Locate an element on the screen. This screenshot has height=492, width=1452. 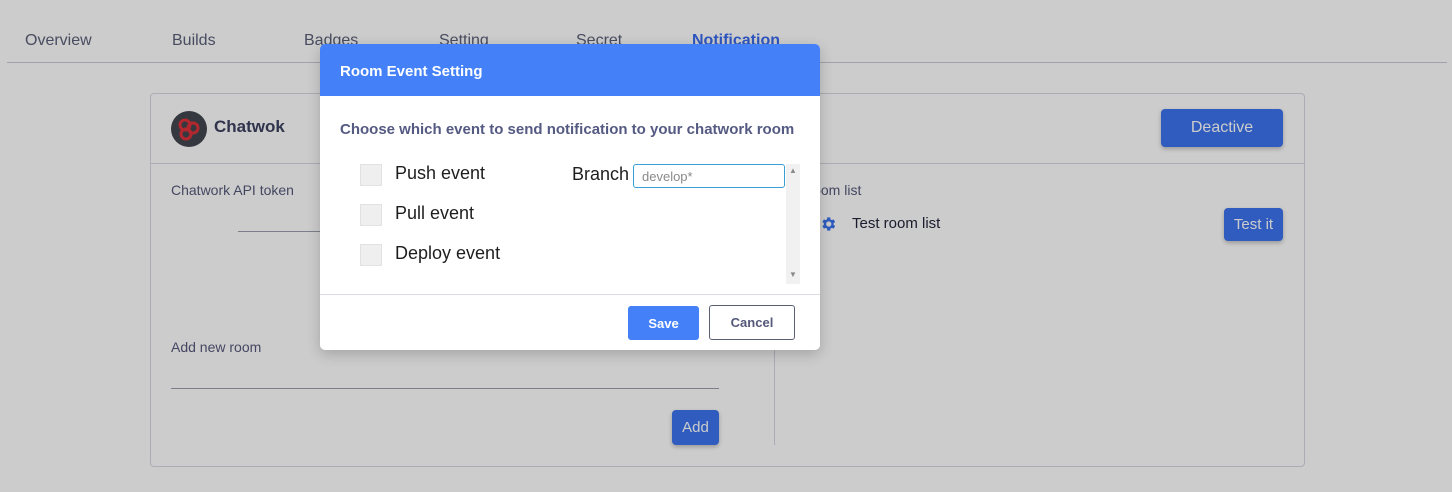
push-event-checkbox is located at coordinates (371, 175).